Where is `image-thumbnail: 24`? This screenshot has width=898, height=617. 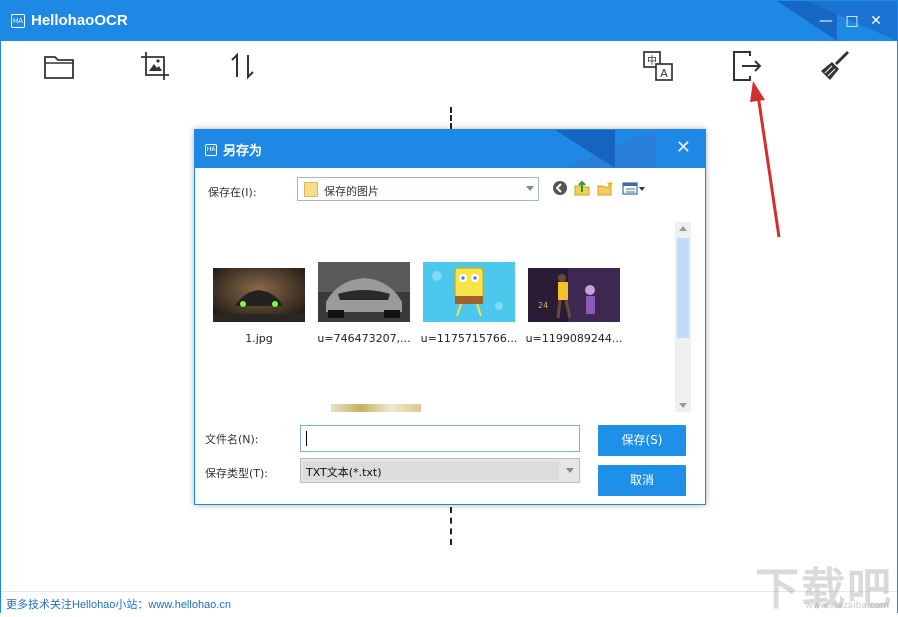
image-thumbnail: 24 is located at coordinates (574, 295).